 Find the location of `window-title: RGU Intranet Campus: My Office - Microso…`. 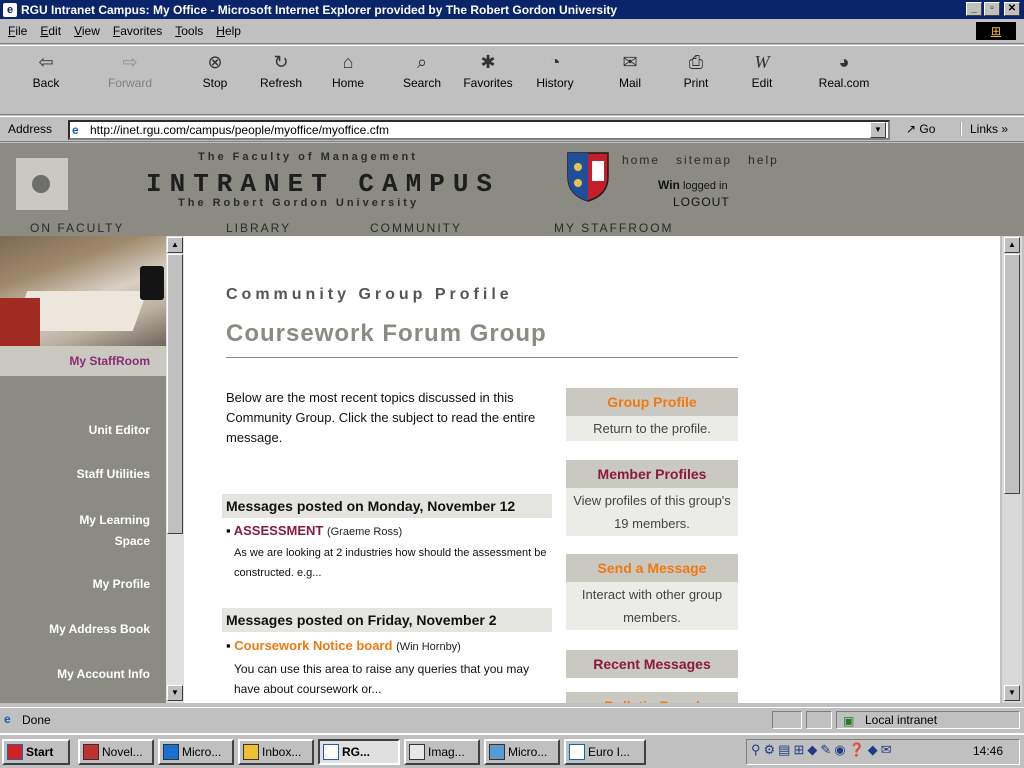

window-title: RGU Intranet Campus: My Office - Microso… is located at coordinates (319, 9).